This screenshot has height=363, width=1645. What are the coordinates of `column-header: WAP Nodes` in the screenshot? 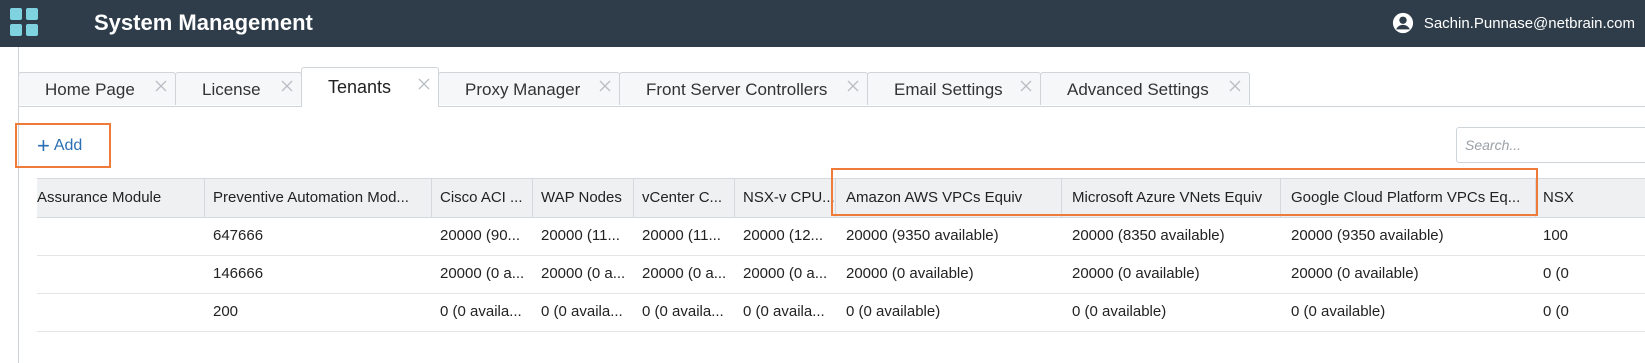 It's located at (583, 198).